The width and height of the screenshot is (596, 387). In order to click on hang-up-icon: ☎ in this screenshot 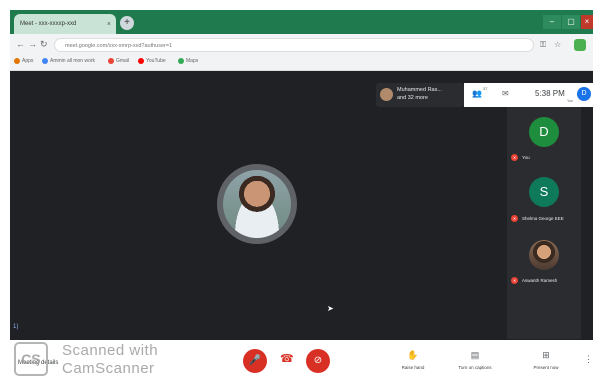, I will do `click(287, 358)`.